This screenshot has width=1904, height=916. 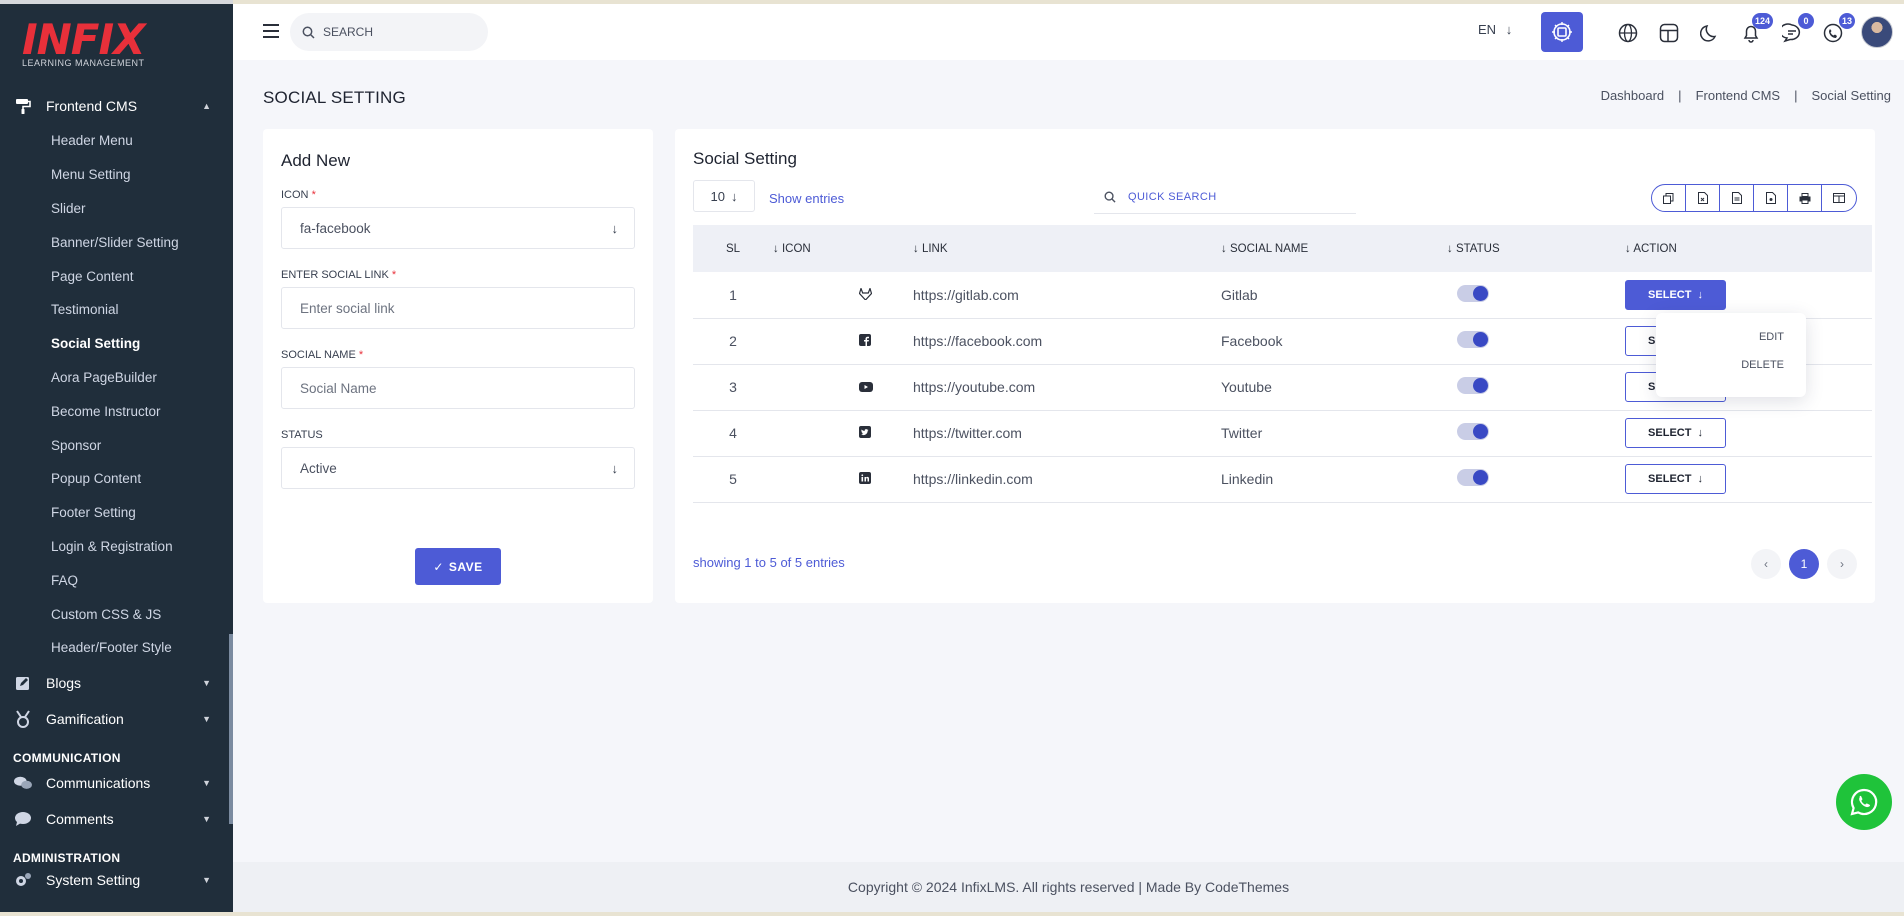 I want to click on cell-link: https://gitlab.com, so click(x=1067, y=295).